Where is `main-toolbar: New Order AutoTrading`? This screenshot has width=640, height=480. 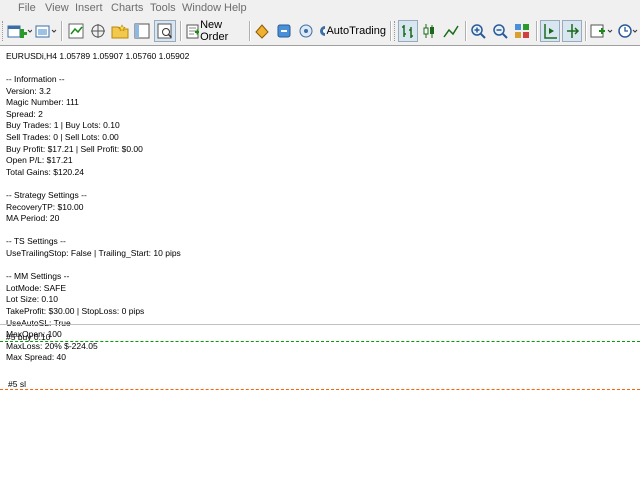
main-toolbar: New Order AutoTrading is located at coordinates (320, 31).